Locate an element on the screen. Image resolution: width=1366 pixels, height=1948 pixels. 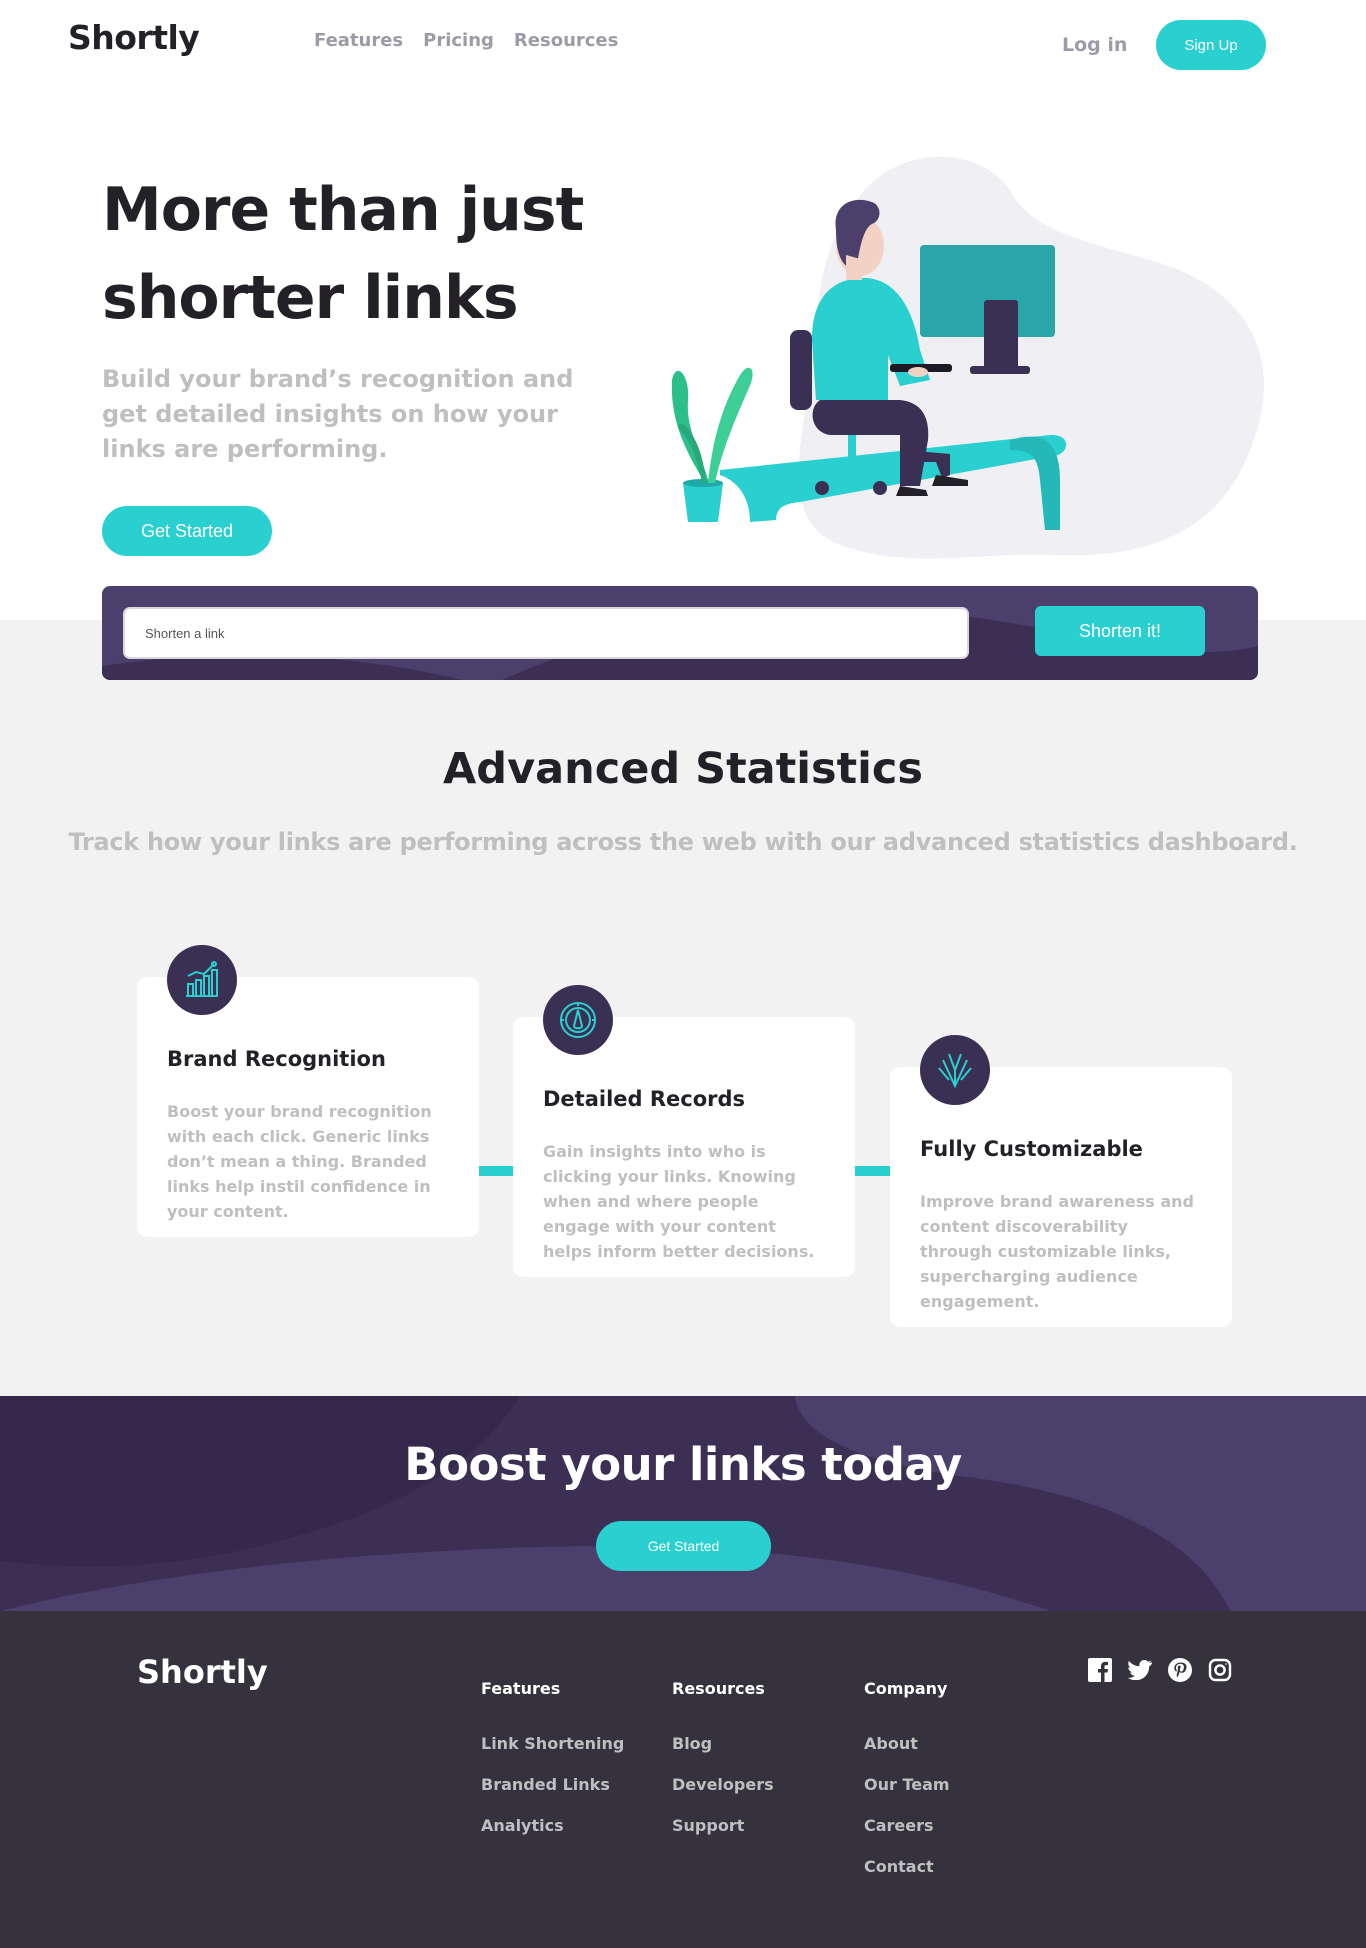
footer-column-heading: Features is located at coordinates (521, 1688).